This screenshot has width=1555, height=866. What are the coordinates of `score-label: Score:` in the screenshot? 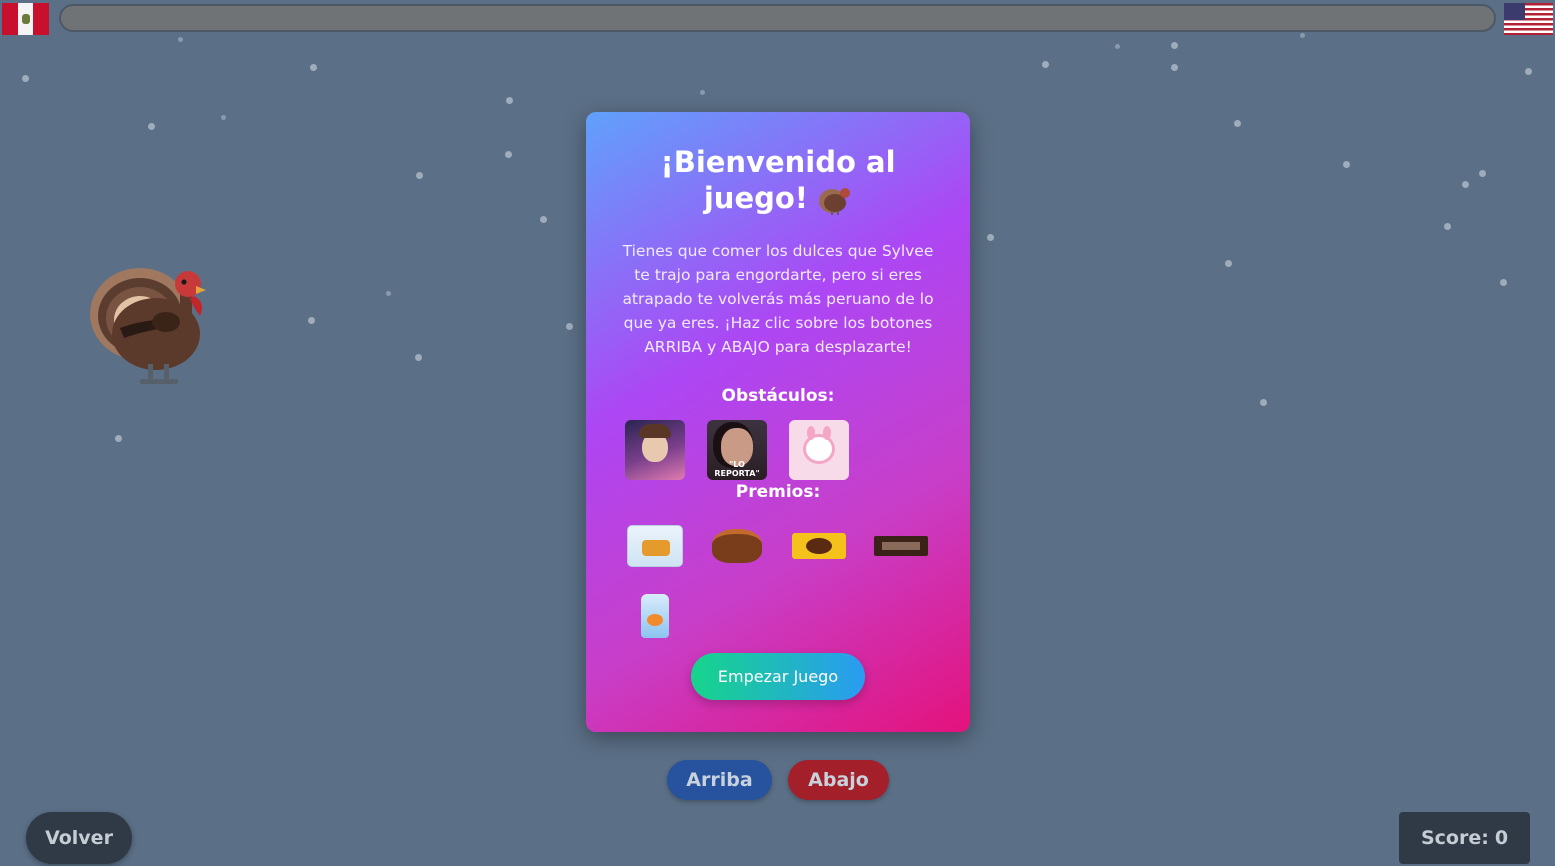 It's located at (1454, 838).